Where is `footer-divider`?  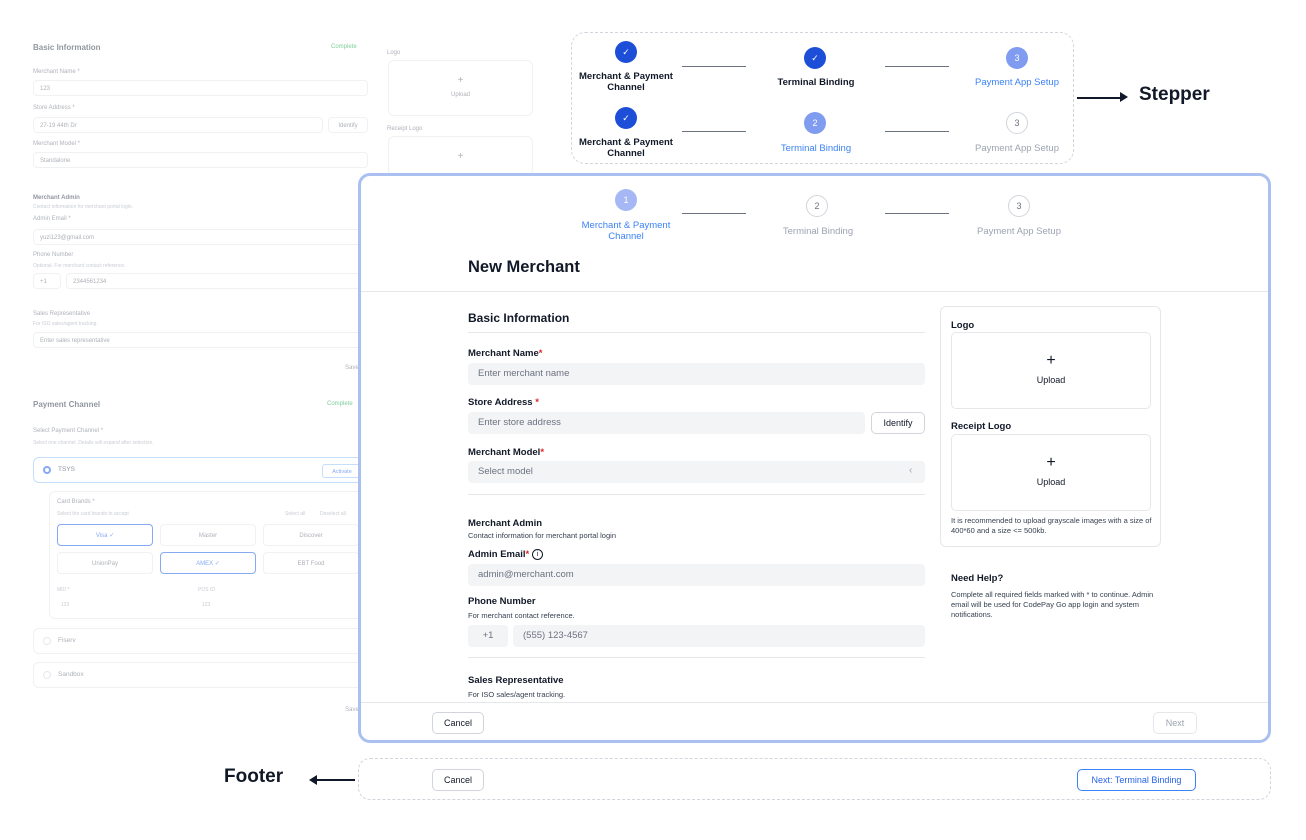 footer-divider is located at coordinates (814, 702).